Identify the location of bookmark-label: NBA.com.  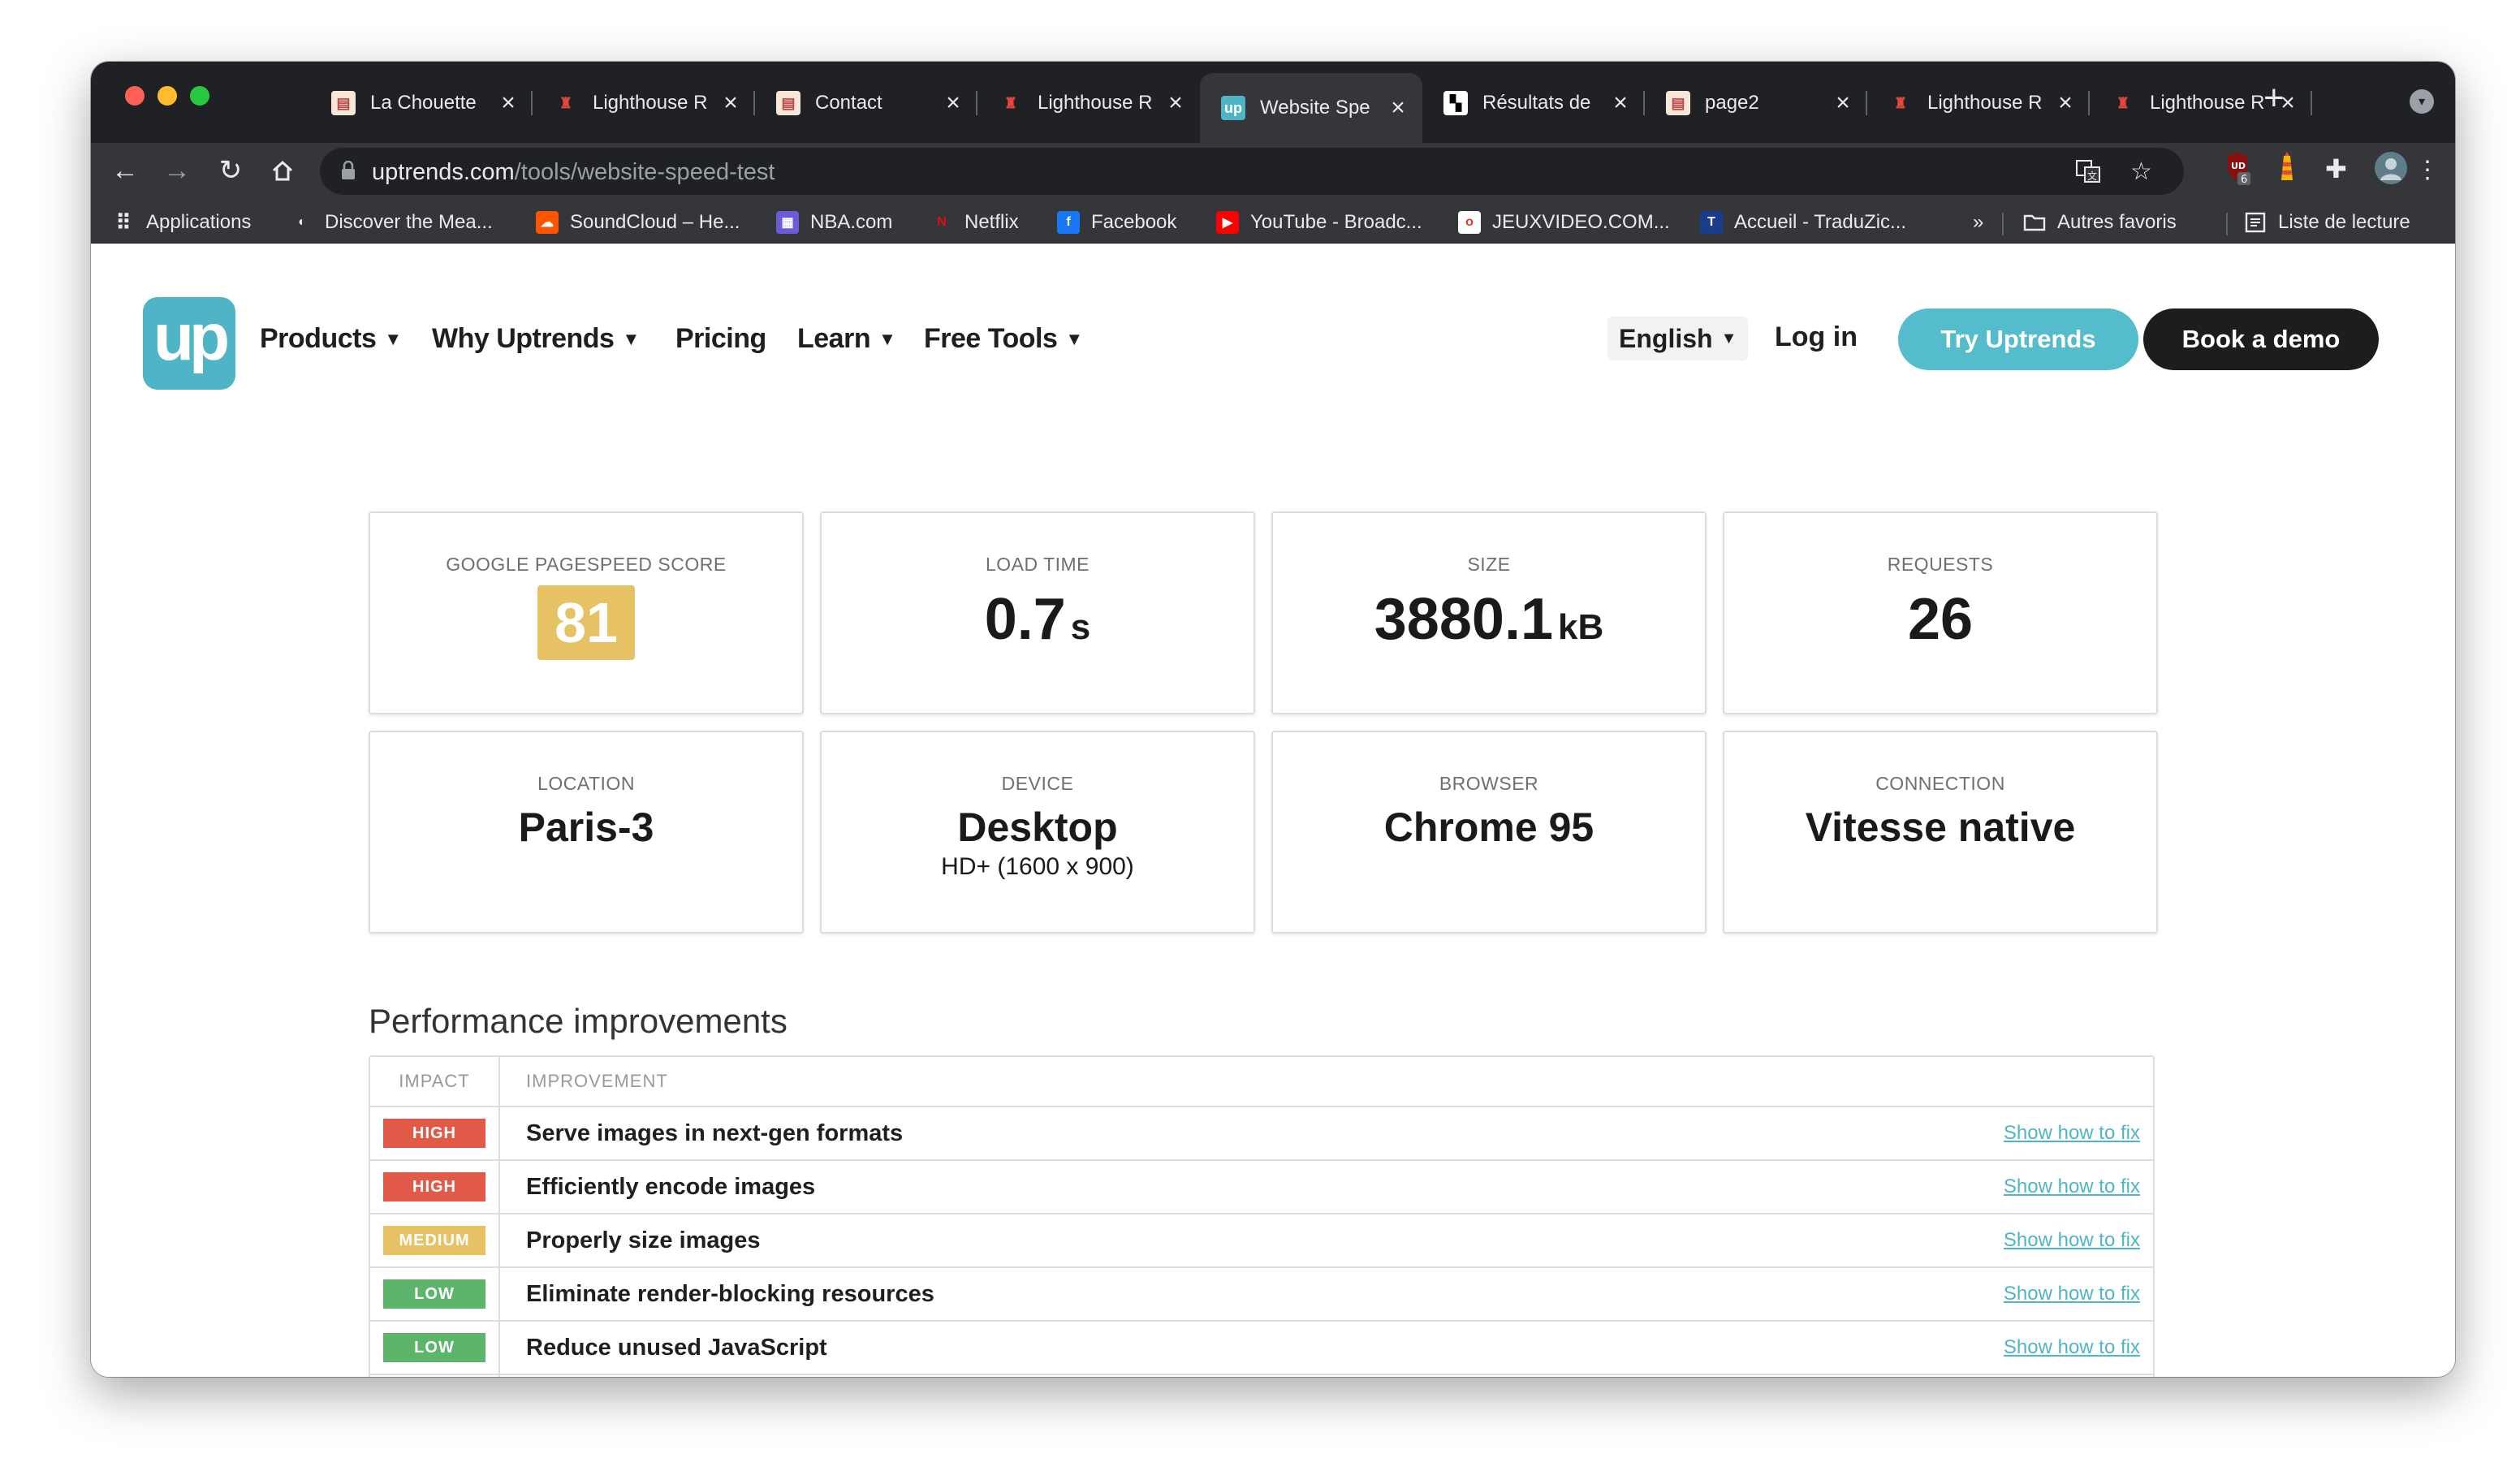
(851, 222).